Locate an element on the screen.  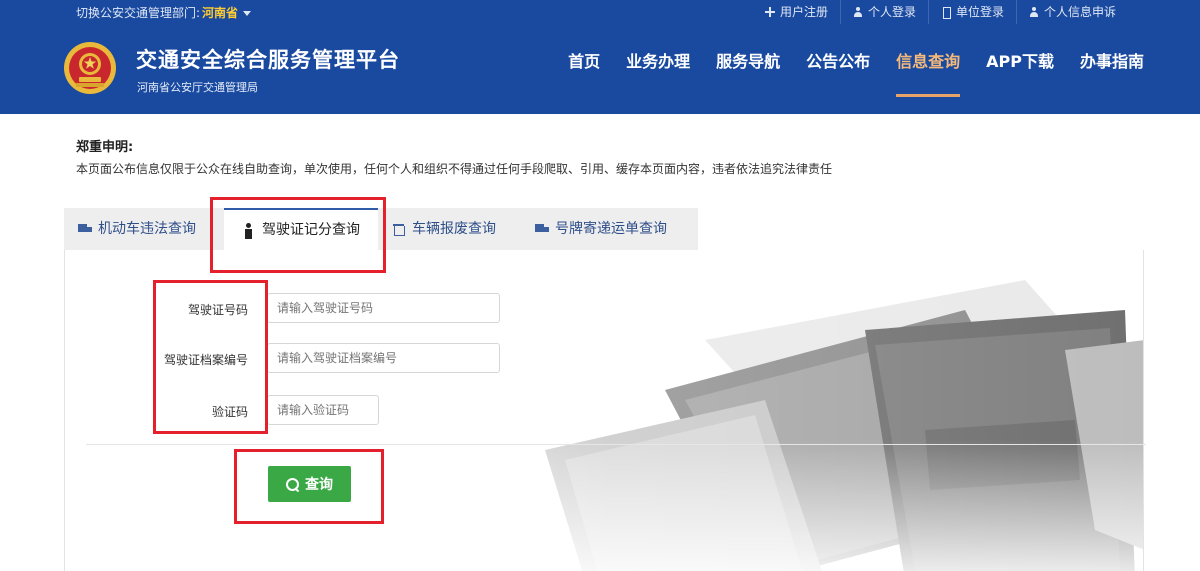
nav-app-download: APP下载 is located at coordinates (1020, 69).